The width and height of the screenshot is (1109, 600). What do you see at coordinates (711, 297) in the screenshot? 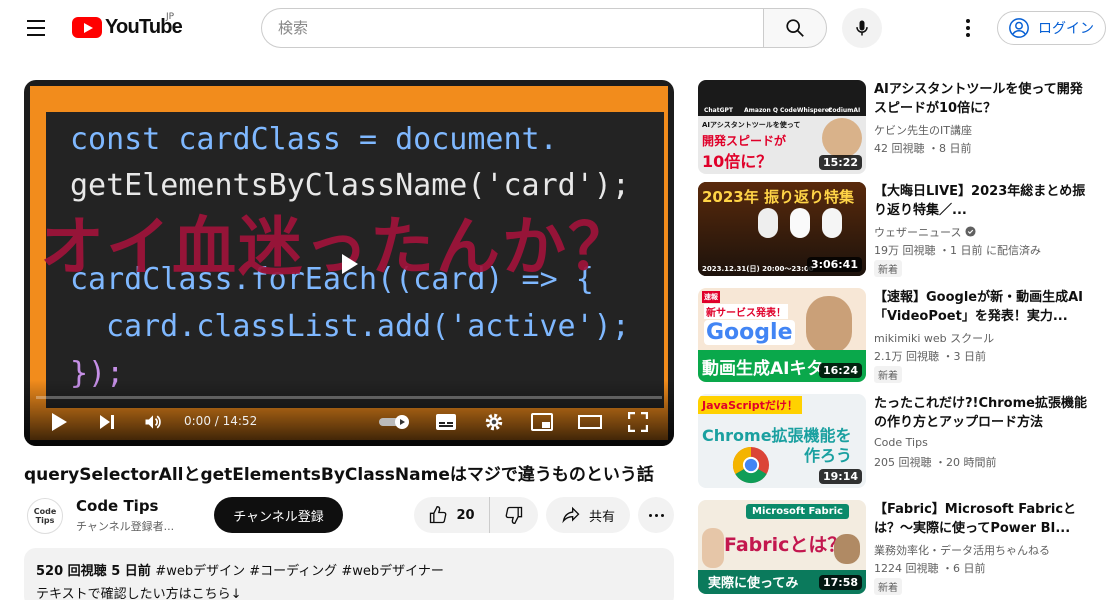
I see `thumb-text: 速報` at bounding box center [711, 297].